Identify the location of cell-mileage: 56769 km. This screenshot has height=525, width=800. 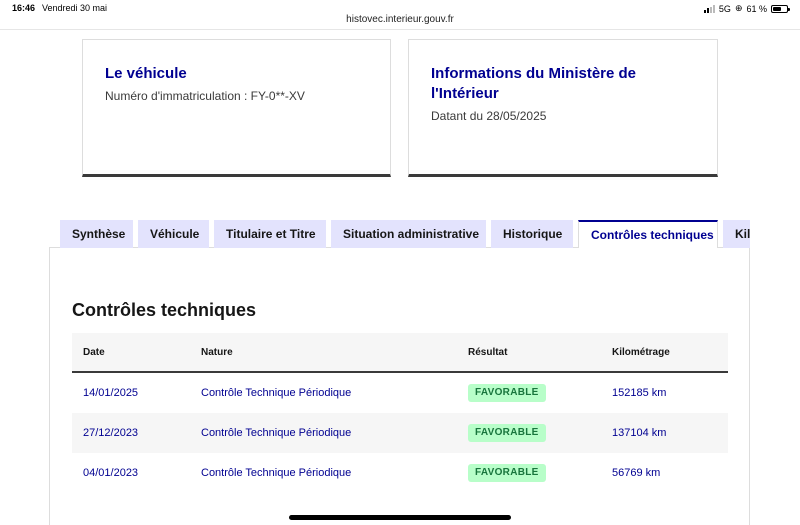
(636, 473).